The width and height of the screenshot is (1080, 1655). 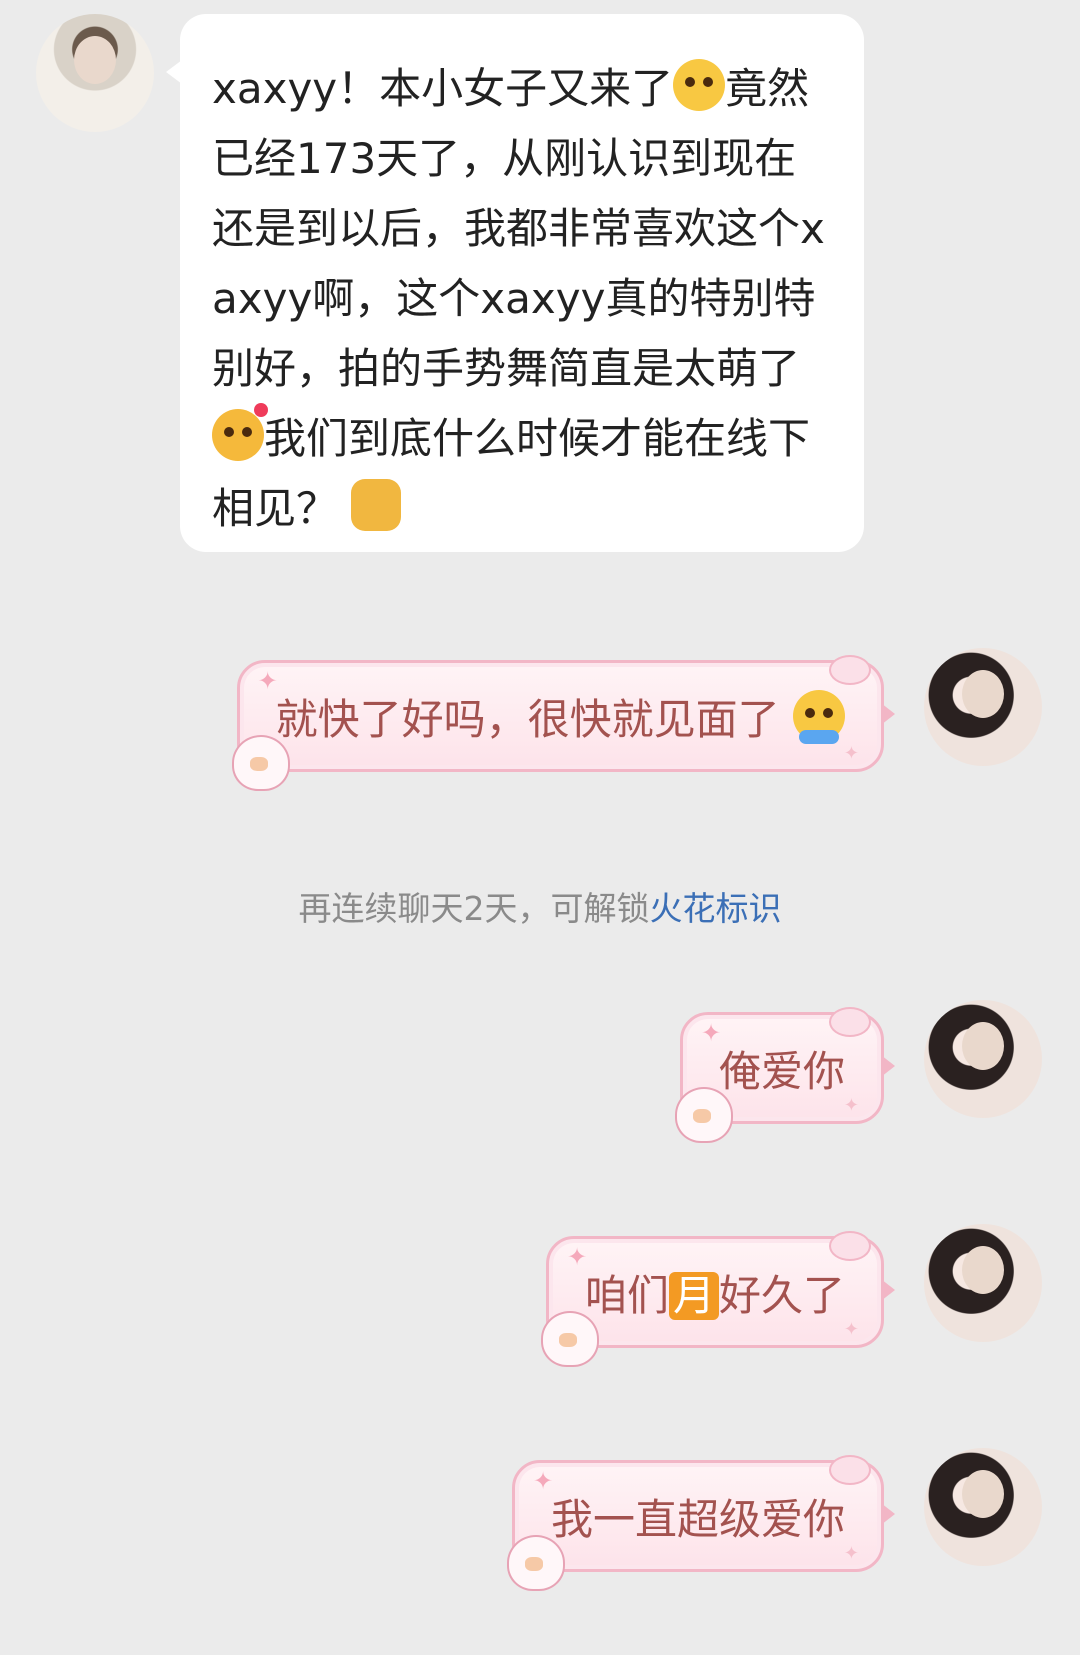 What do you see at coordinates (781, 1071) in the screenshot?
I see `outgoing-message-text: 俺爱你` at bounding box center [781, 1071].